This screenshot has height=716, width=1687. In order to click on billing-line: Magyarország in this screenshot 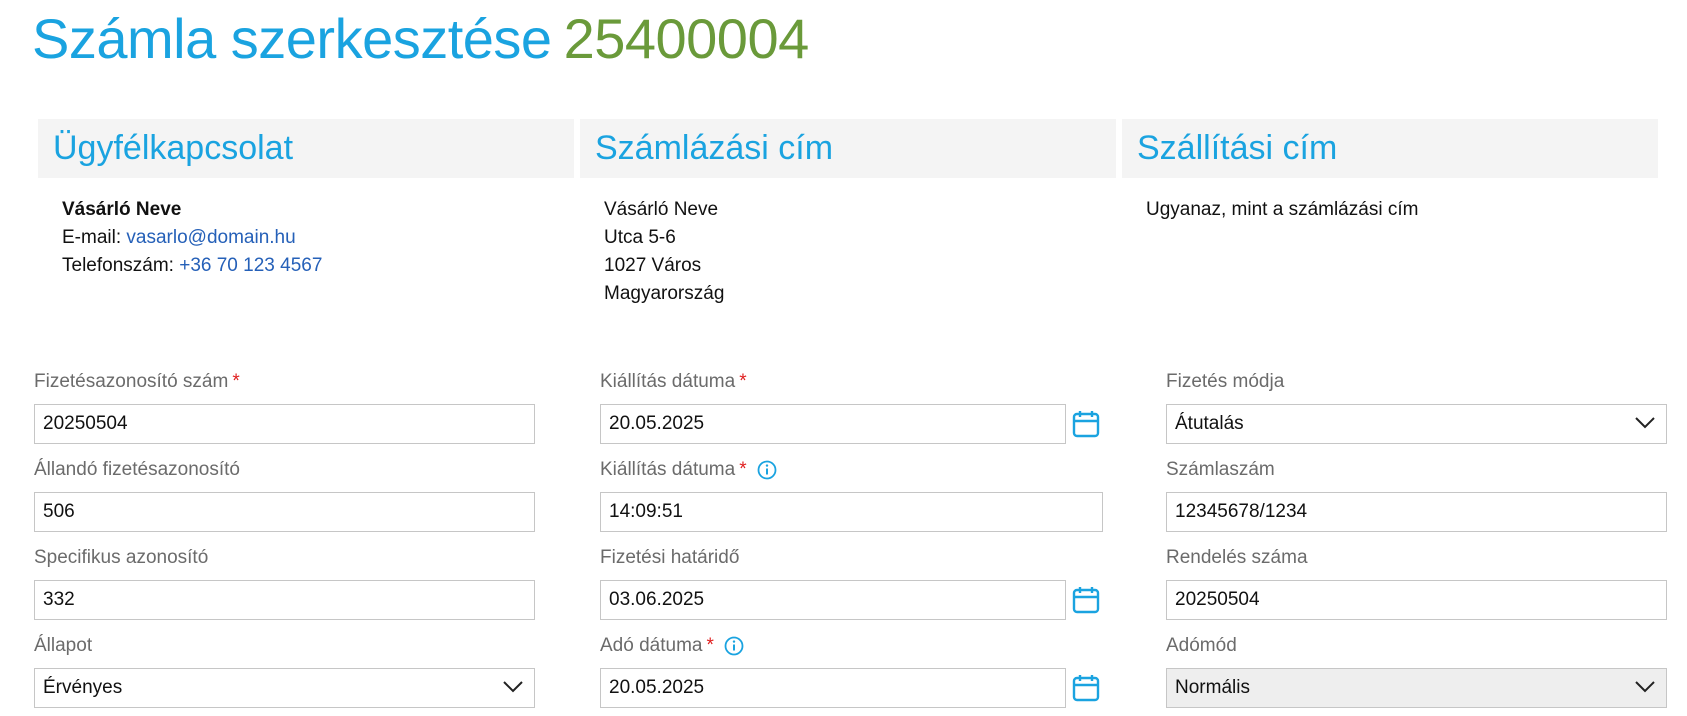, I will do `click(664, 293)`.